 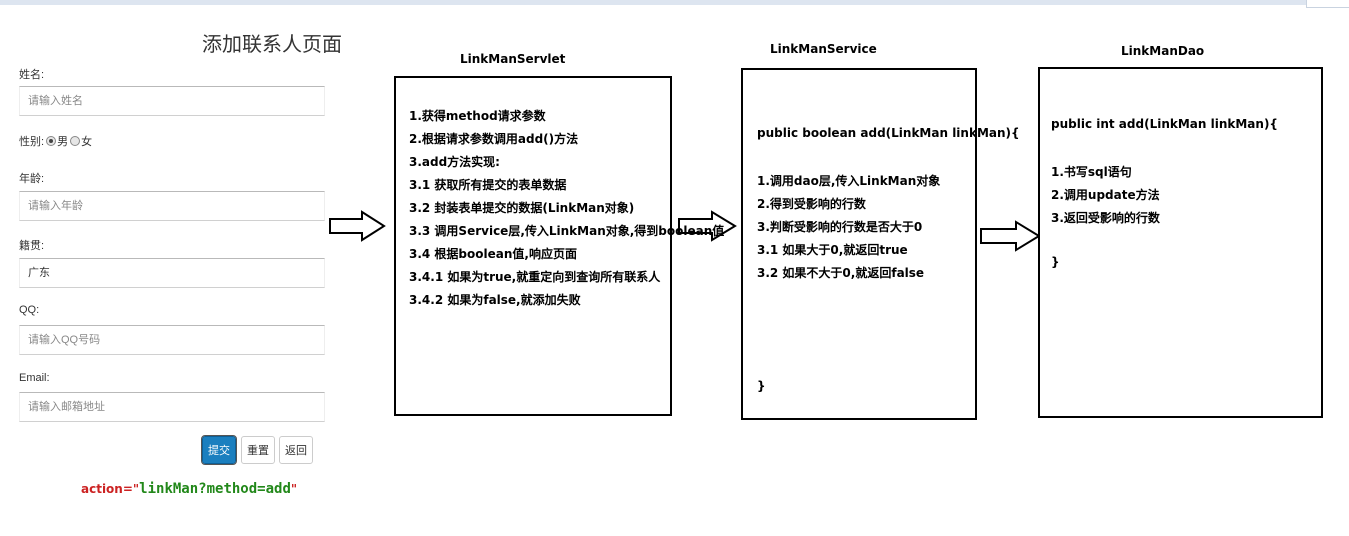 What do you see at coordinates (1327, 4) in the screenshot?
I see `window-corner` at bounding box center [1327, 4].